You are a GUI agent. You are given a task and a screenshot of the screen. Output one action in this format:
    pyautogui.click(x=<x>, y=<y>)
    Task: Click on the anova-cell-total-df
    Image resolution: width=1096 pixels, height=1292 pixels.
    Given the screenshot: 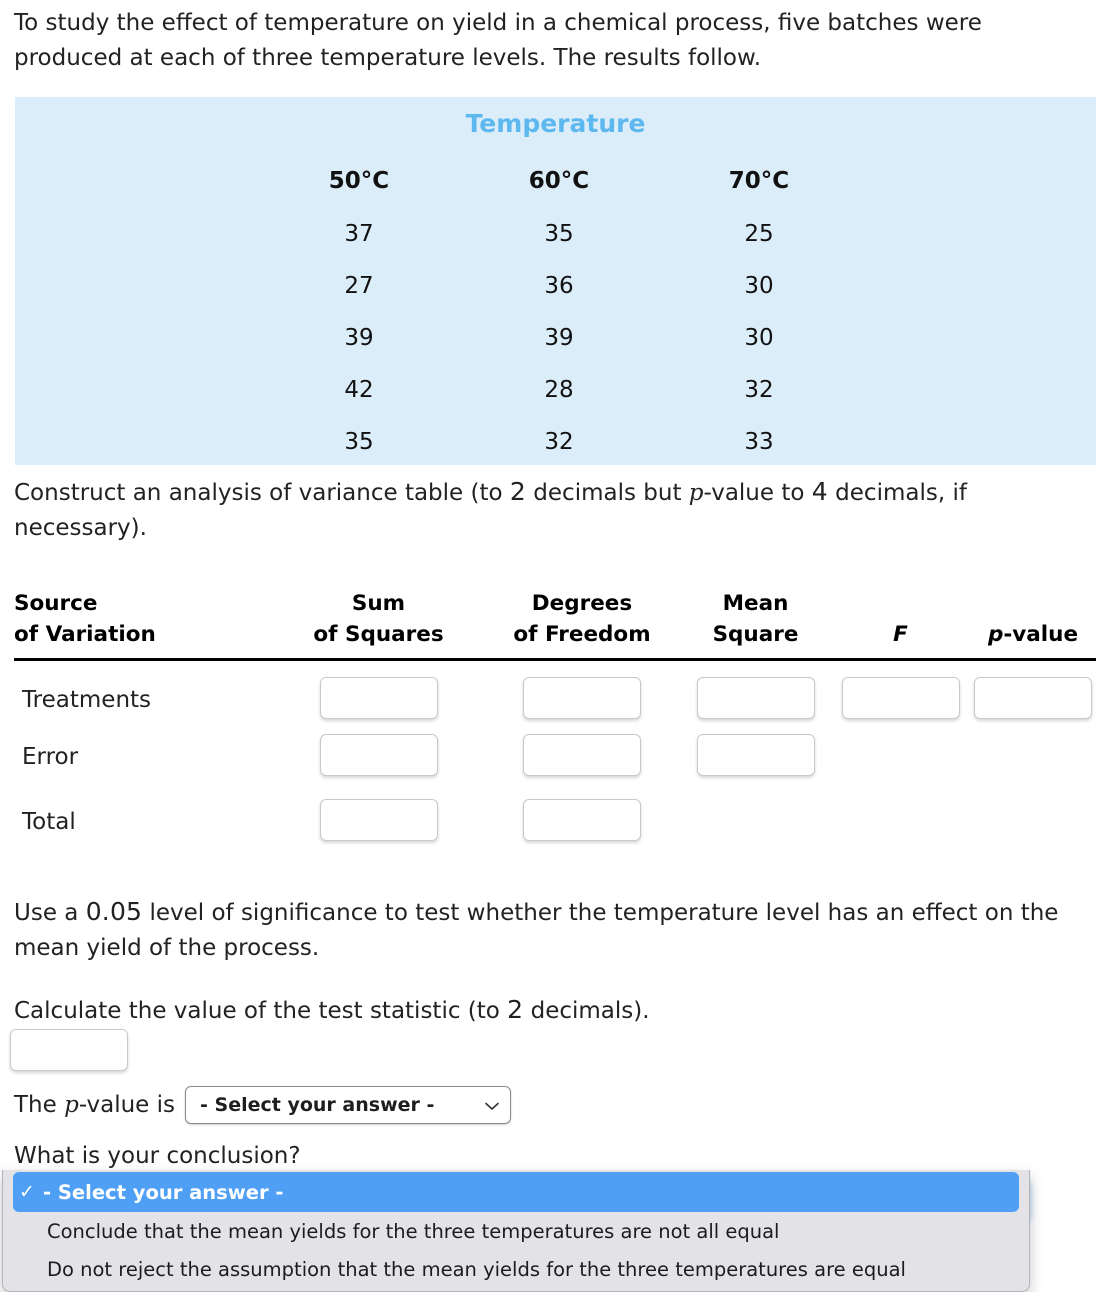 What is the action you would take?
    pyautogui.click(x=582, y=822)
    